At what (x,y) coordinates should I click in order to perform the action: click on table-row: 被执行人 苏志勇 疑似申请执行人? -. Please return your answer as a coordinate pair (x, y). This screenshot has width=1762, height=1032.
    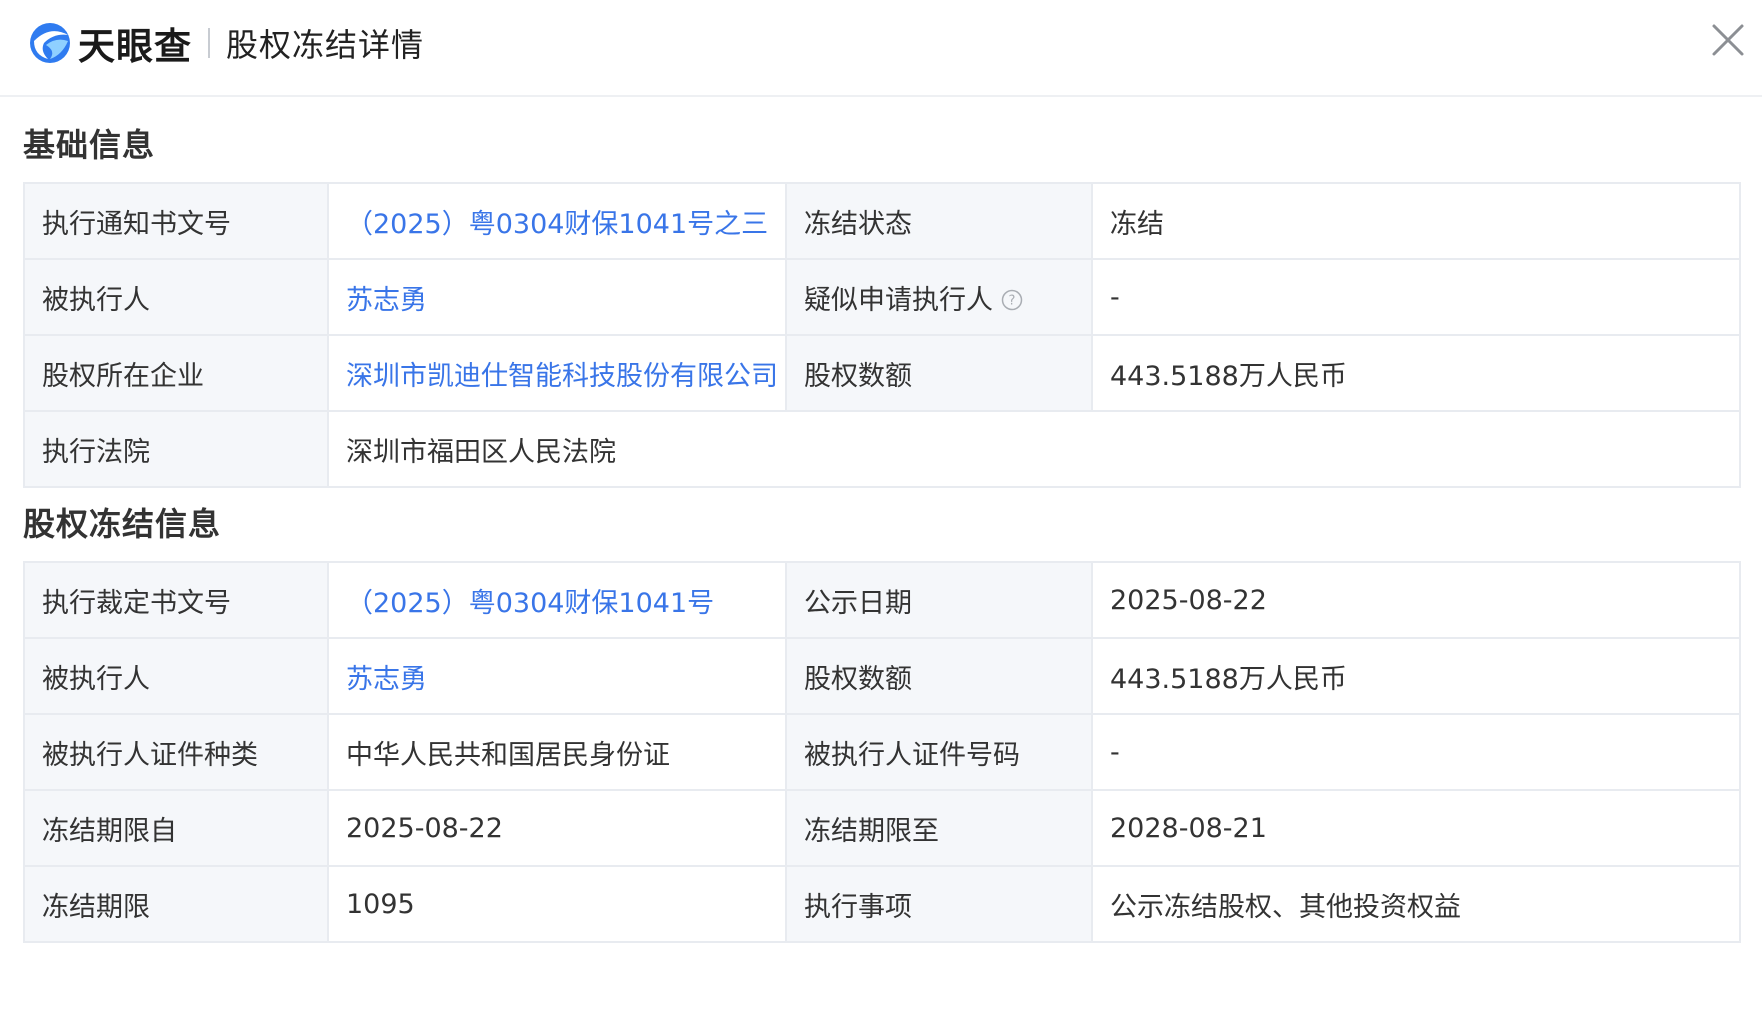
    Looking at the image, I should click on (882, 297).